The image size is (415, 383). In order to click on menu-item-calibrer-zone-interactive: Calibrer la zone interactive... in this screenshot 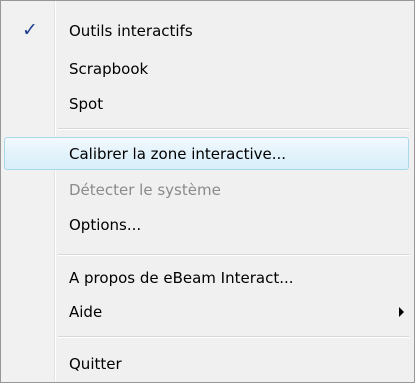, I will do `click(206, 153)`.